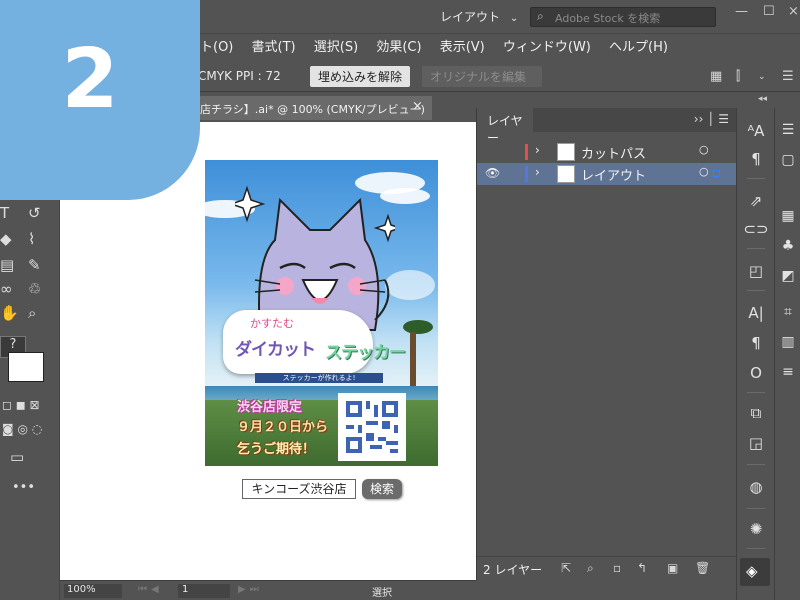 This screenshot has width=800, height=600. I want to click on opentype-icon: O, so click(756, 373).